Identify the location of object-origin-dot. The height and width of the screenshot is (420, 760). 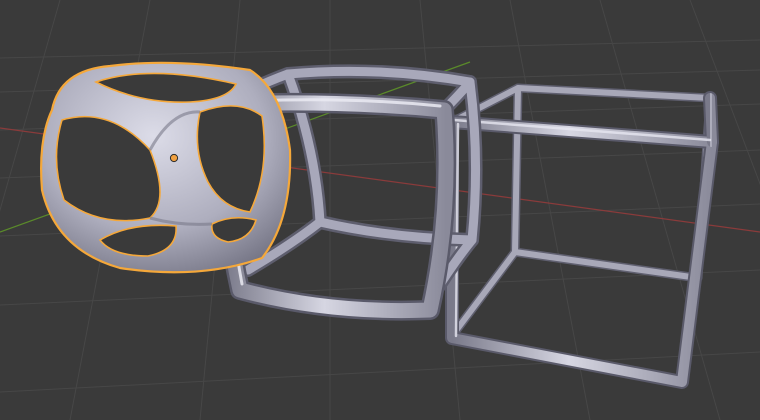
(174, 158).